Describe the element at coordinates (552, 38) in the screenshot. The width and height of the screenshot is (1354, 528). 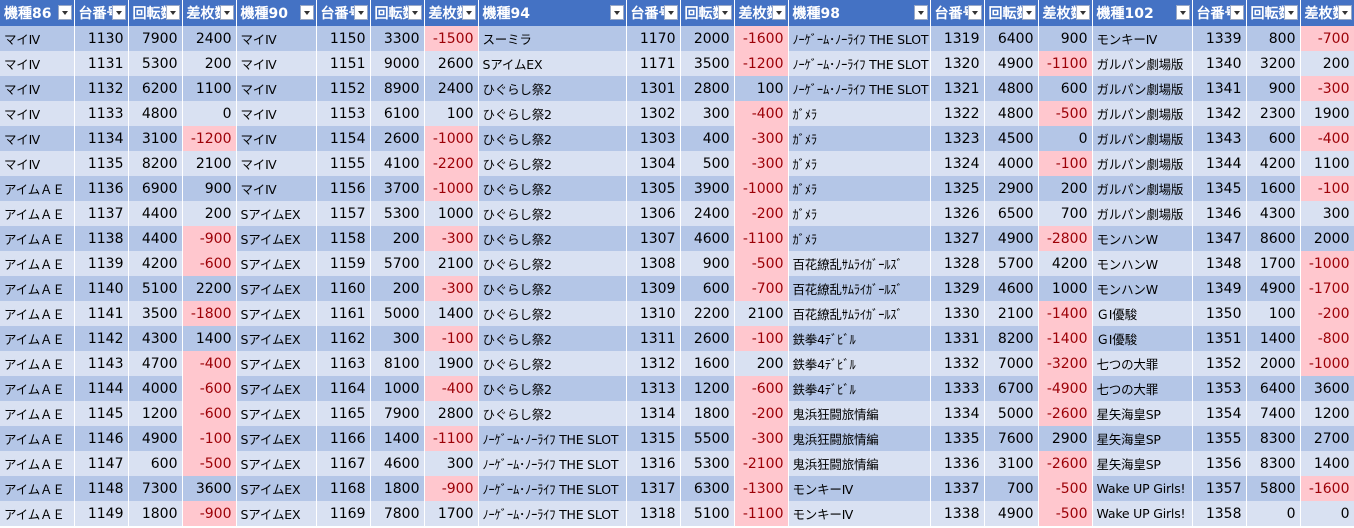
I see `table-cell: スーミラ` at that location.